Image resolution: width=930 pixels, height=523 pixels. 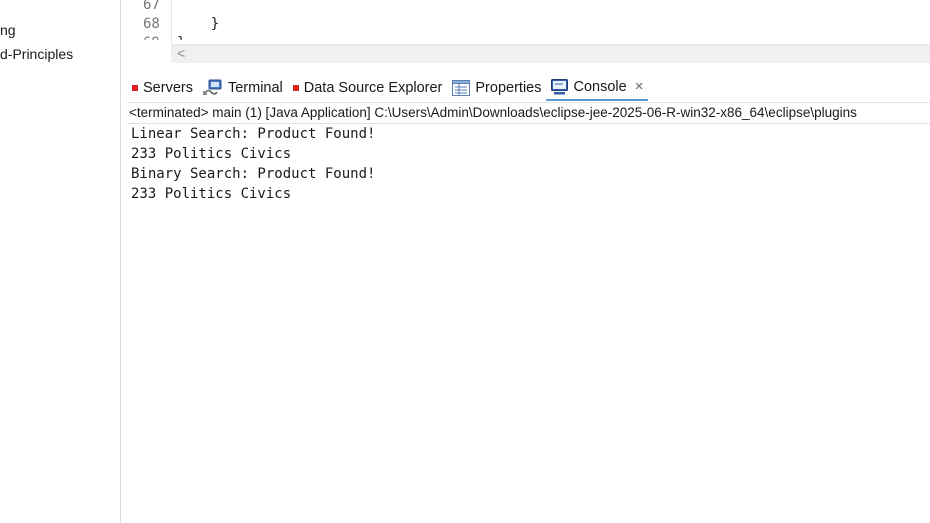 What do you see at coordinates (528, 31) in the screenshot?
I see `code-editor: 67 68 69 } } <` at bounding box center [528, 31].